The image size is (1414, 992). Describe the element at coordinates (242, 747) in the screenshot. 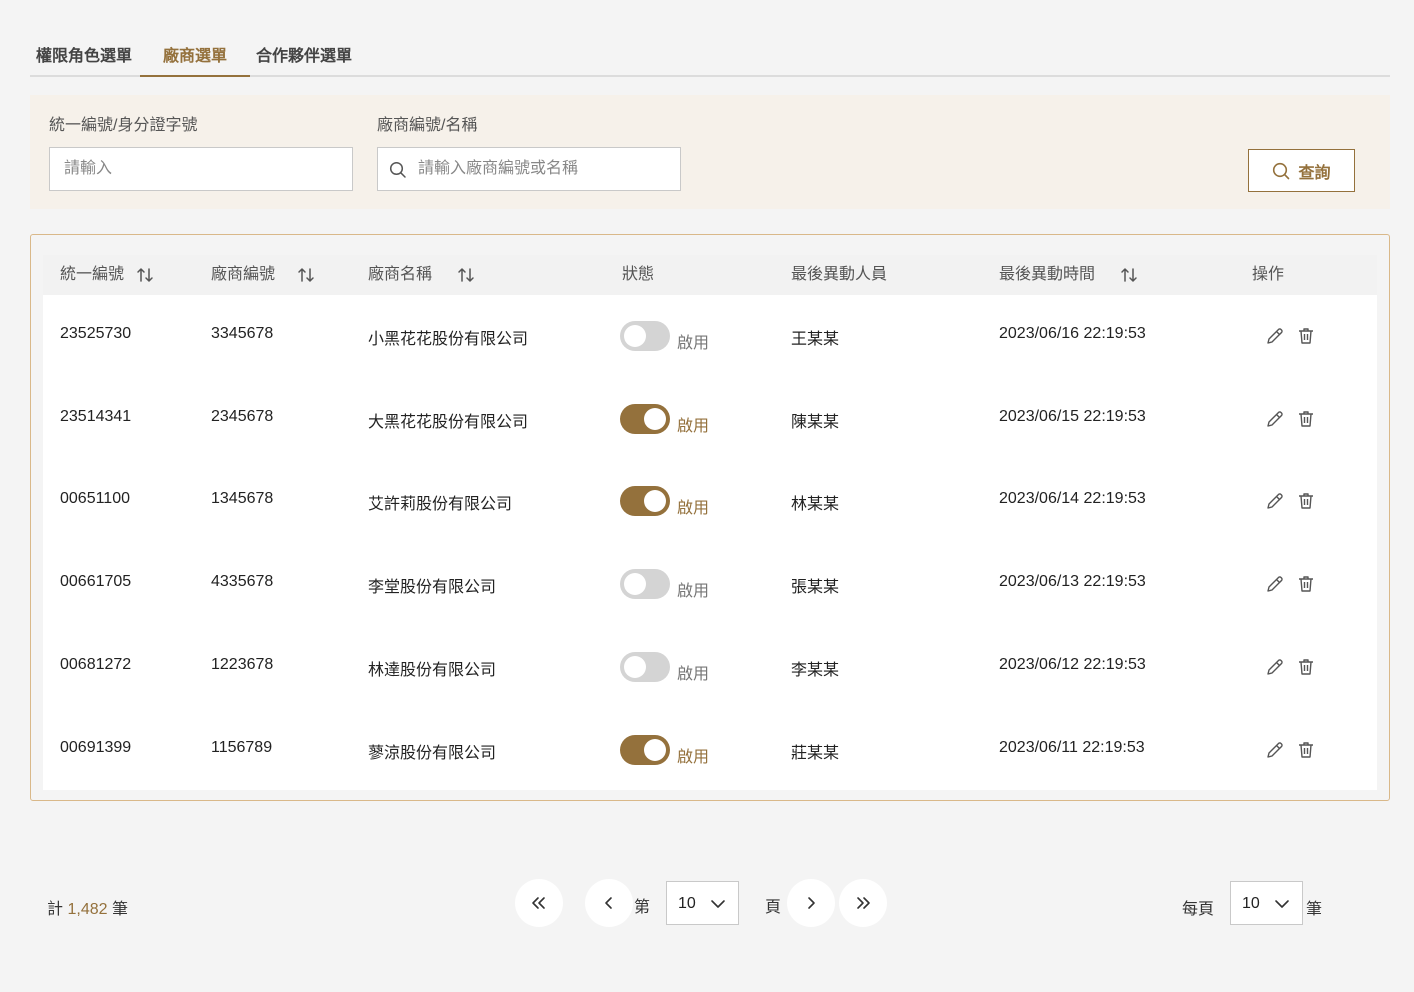

I see `cell-vendor-no: 1156789` at that location.